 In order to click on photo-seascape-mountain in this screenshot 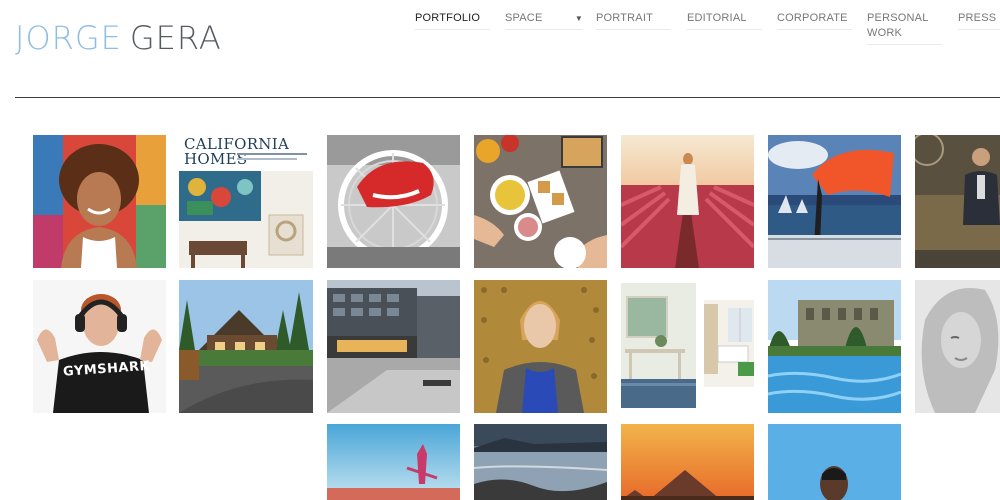, I will do `click(540, 462)`.